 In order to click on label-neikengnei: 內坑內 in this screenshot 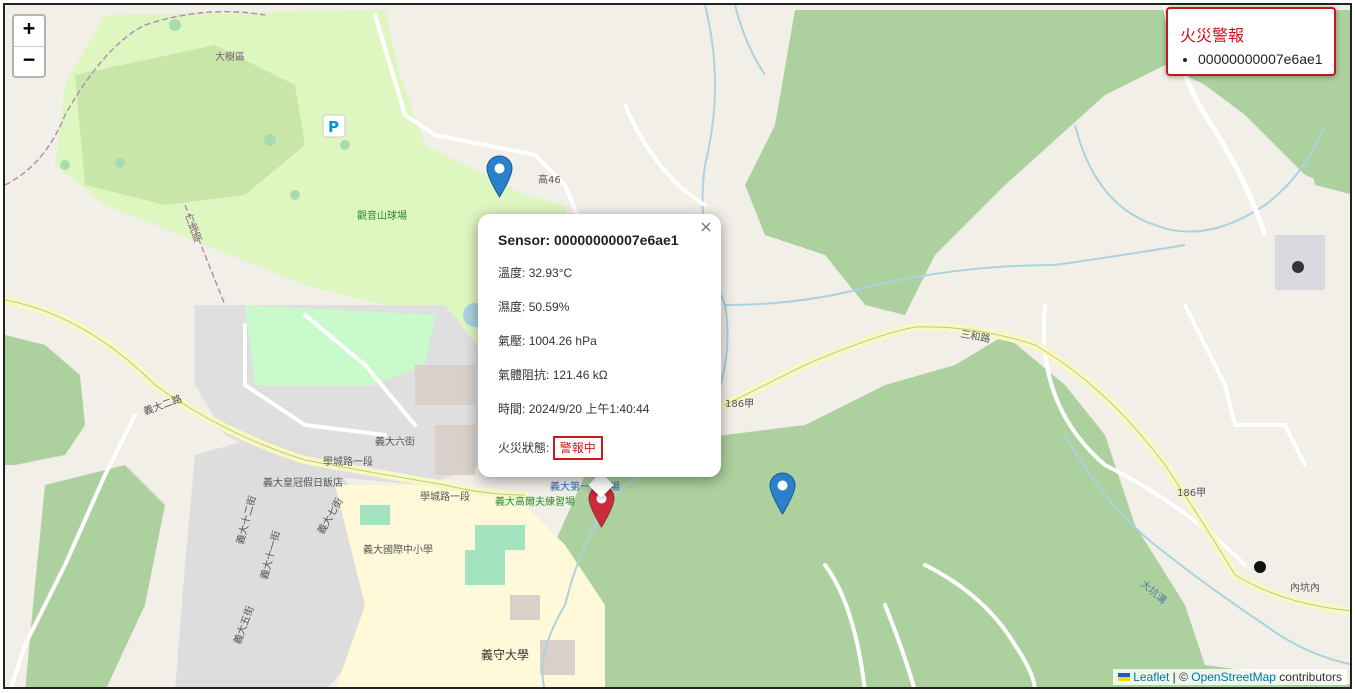, I will do `click(1305, 587)`.